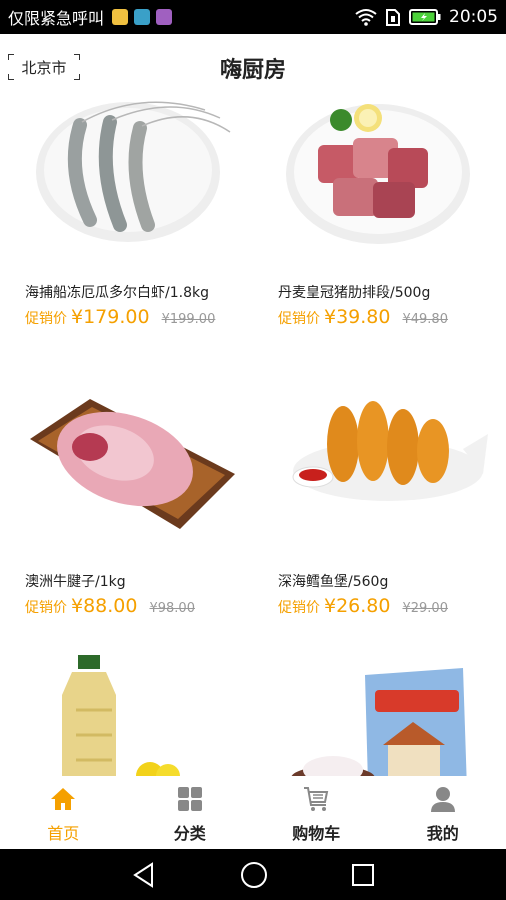  What do you see at coordinates (252, 70) in the screenshot?
I see `page-title: 嗨厨房` at bounding box center [252, 70].